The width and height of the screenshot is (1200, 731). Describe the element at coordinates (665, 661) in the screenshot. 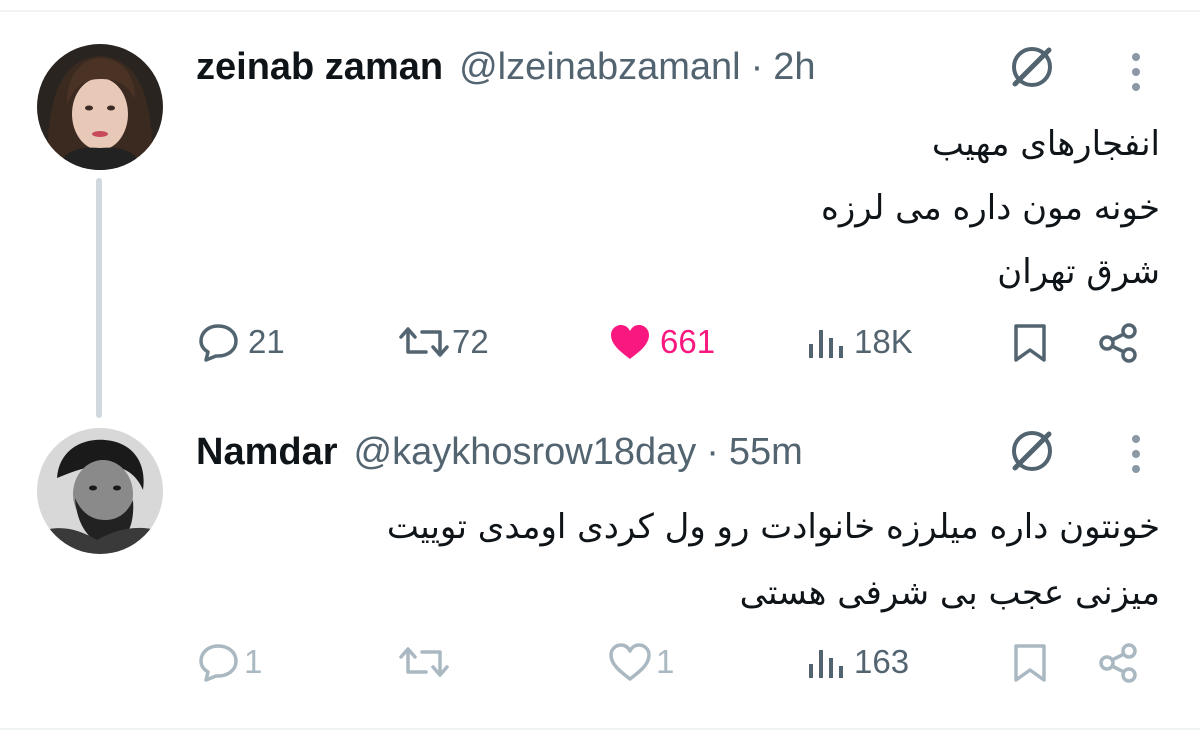

I see `like-count: 1` at that location.